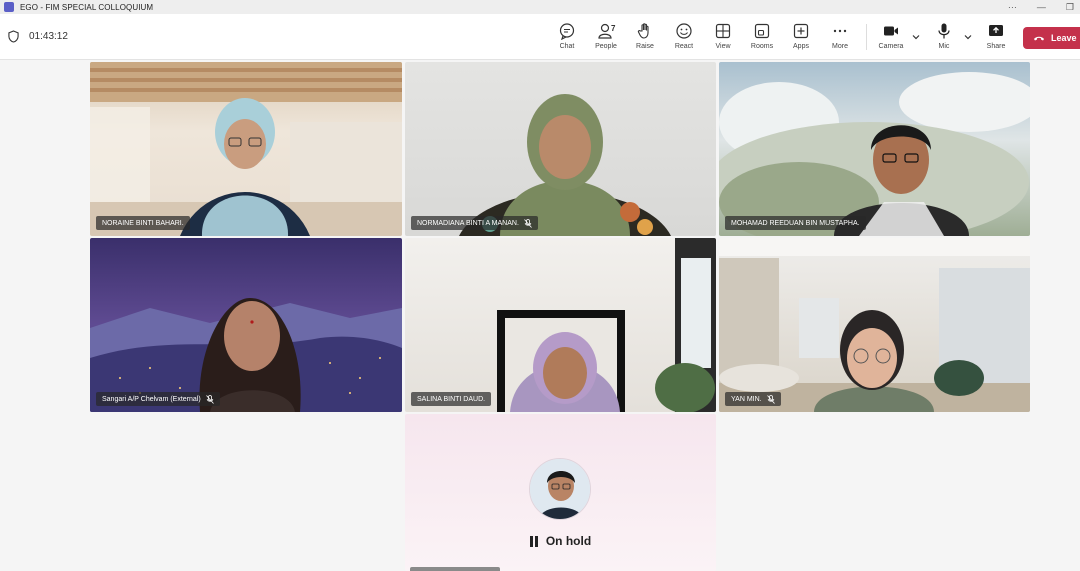 The width and height of the screenshot is (1080, 571). I want to click on video-tile: YAN MIN., so click(874, 325).